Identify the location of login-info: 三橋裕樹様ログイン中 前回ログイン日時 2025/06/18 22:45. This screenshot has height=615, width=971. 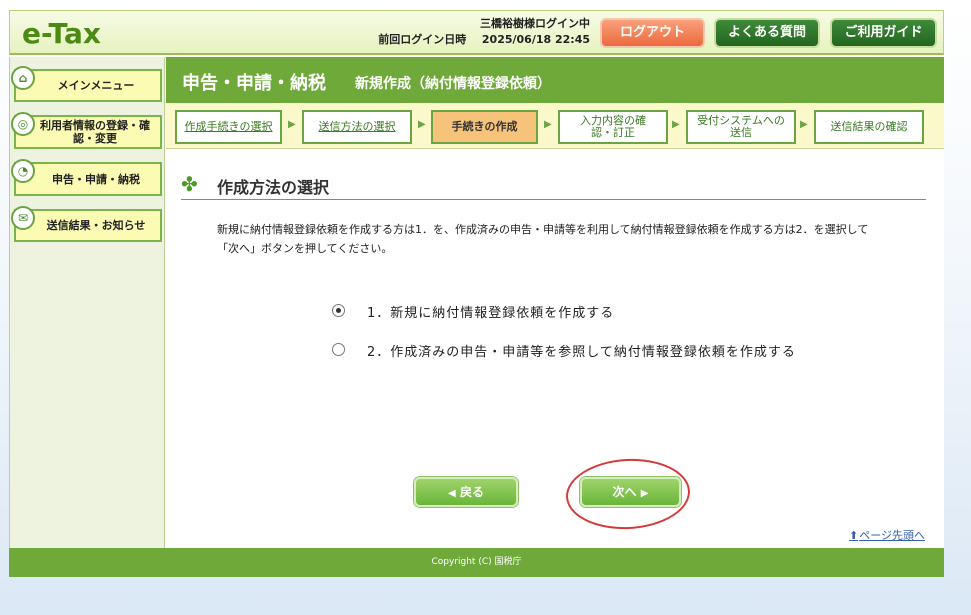
(482, 32).